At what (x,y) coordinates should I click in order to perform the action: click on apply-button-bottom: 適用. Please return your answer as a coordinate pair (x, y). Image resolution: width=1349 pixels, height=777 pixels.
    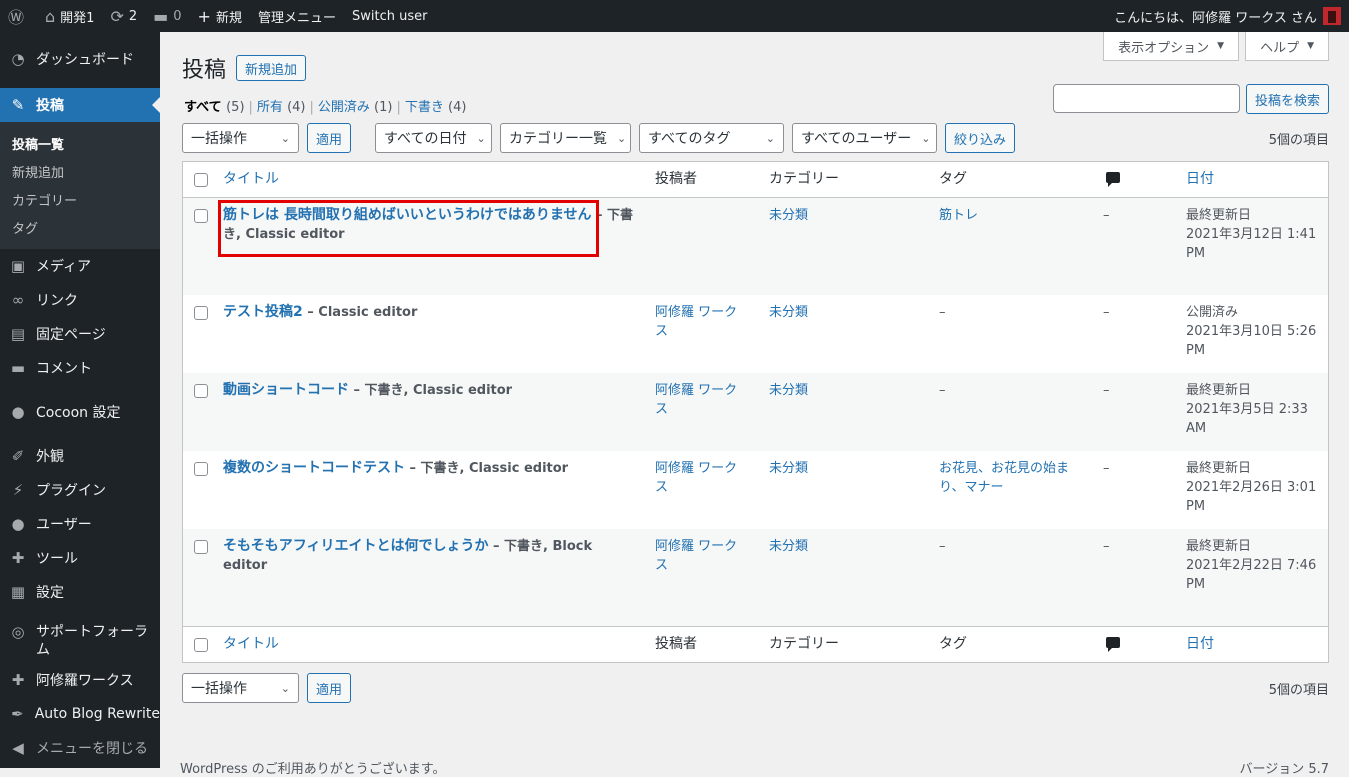
    Looking at the image, I should click on (329, 688).